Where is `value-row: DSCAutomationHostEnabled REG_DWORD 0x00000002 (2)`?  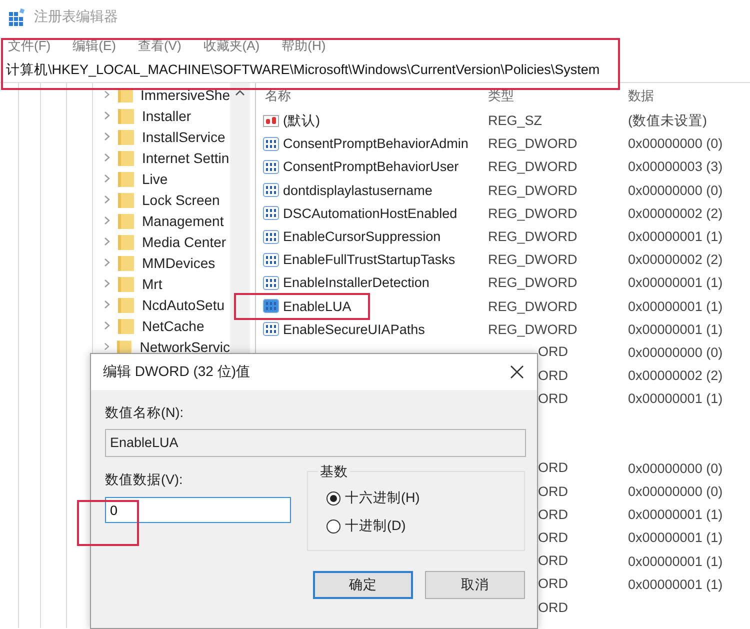 value-row: DSCAutomationHostEnabled REG_DWORD 0x00000002 (2) is located at coordinates (503, 213).